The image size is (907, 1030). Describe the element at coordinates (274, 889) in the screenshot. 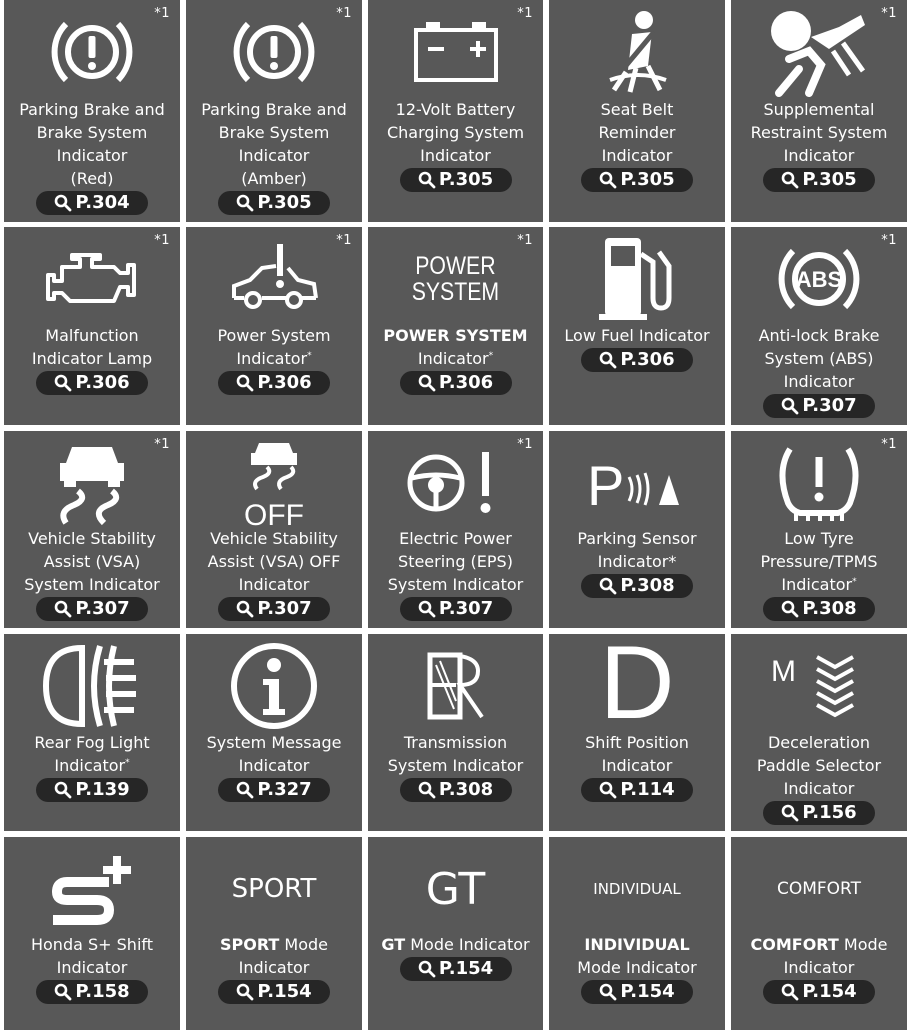

I see `sport-text-icon: SPORT` at that location.